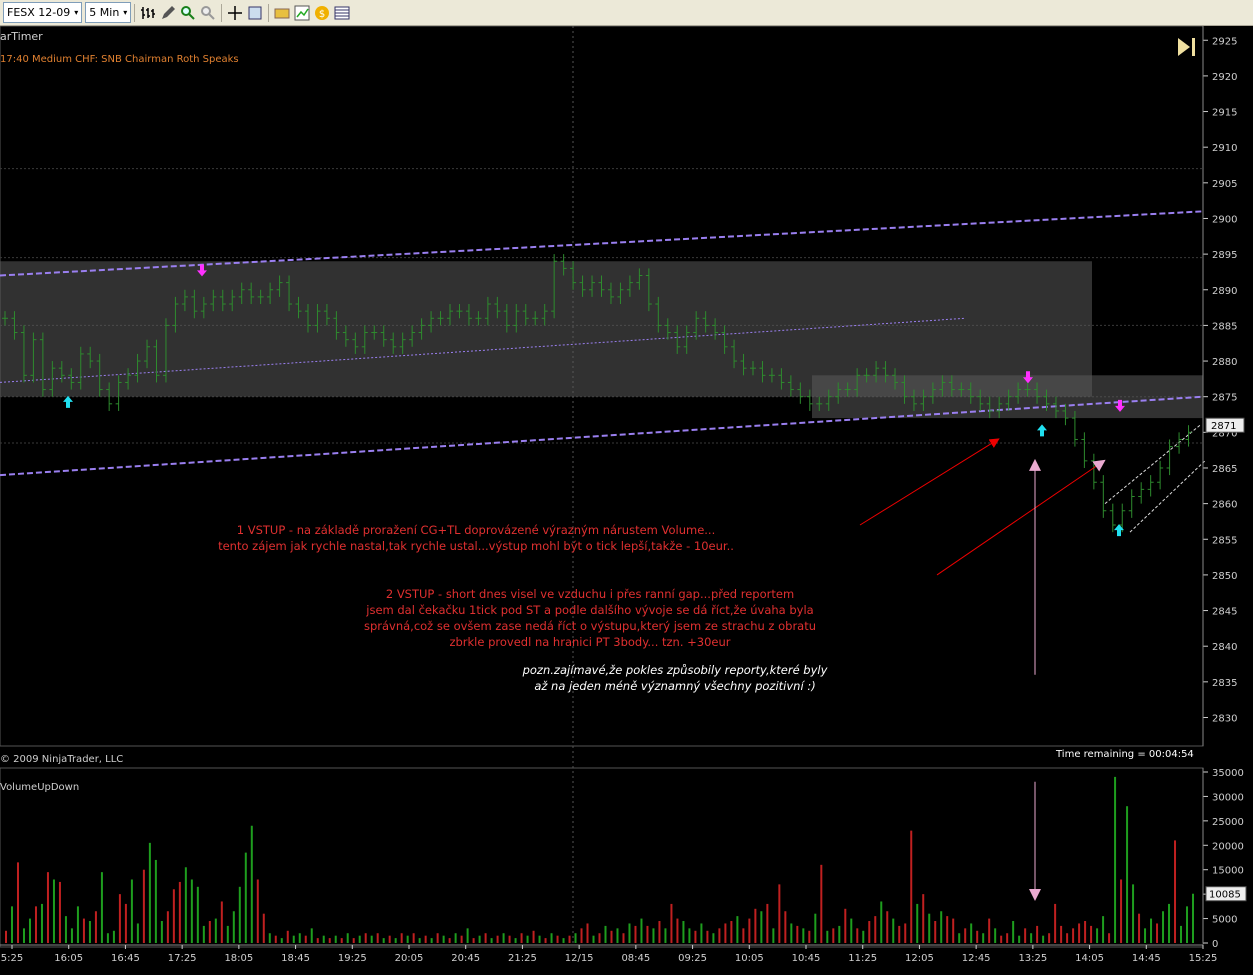  What do you see at coordinates (235, 13) in the screenshot?
I see `crosshair-icon` at bounding box center [235, 13].